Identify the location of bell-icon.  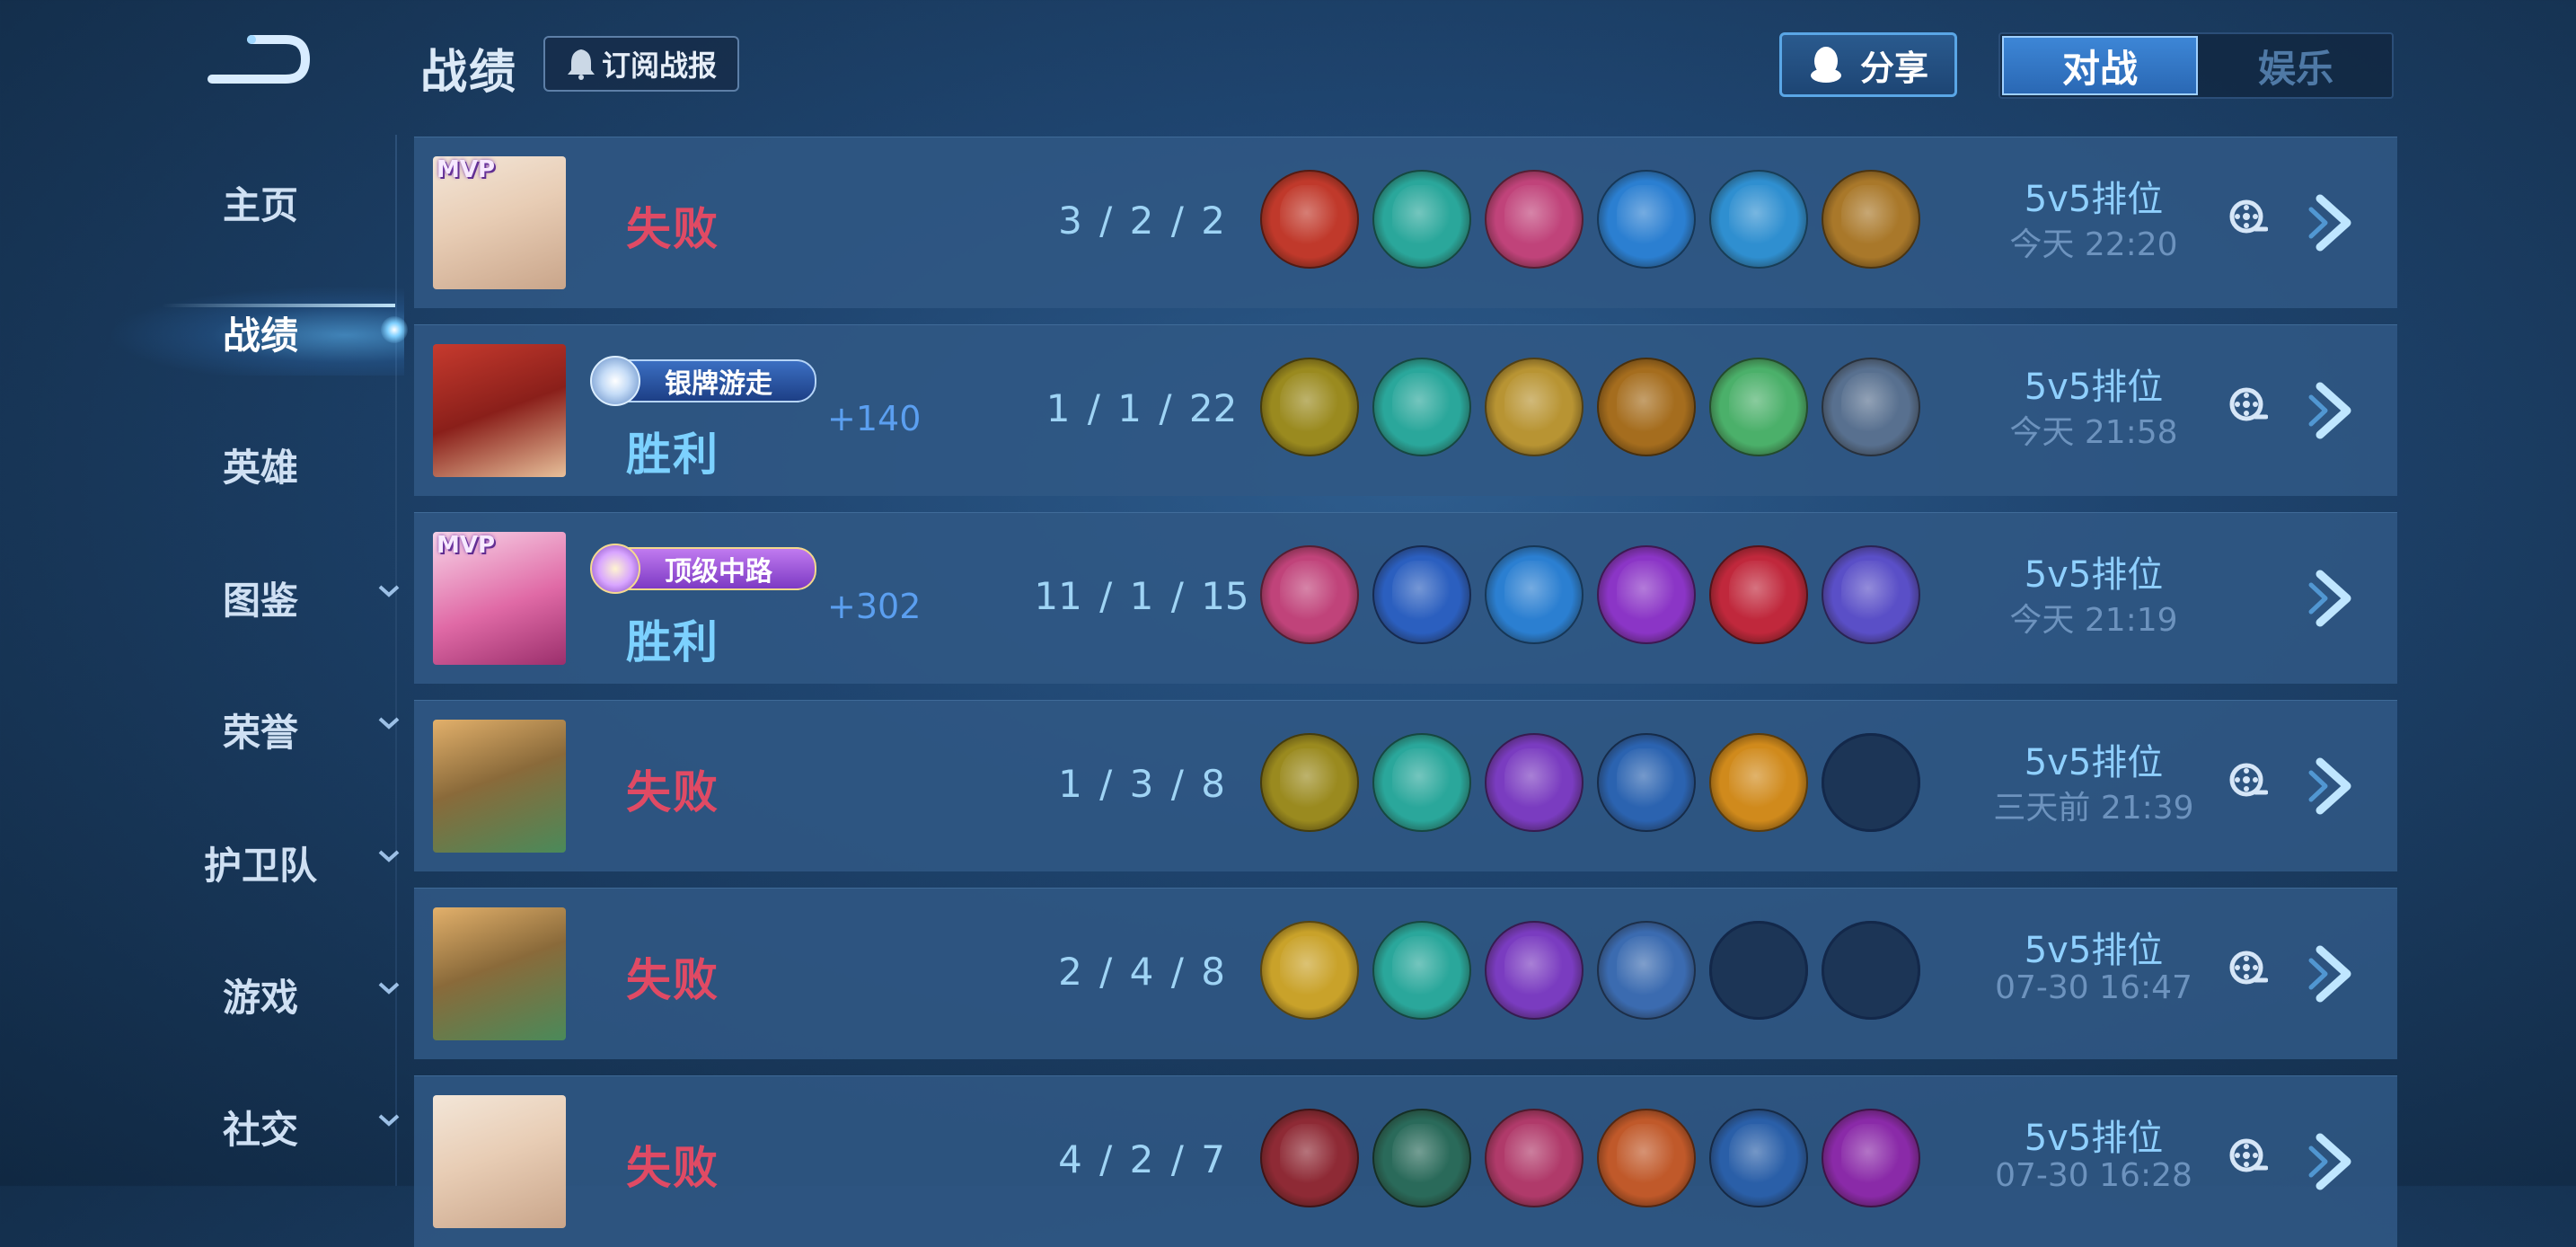
(581, 64).